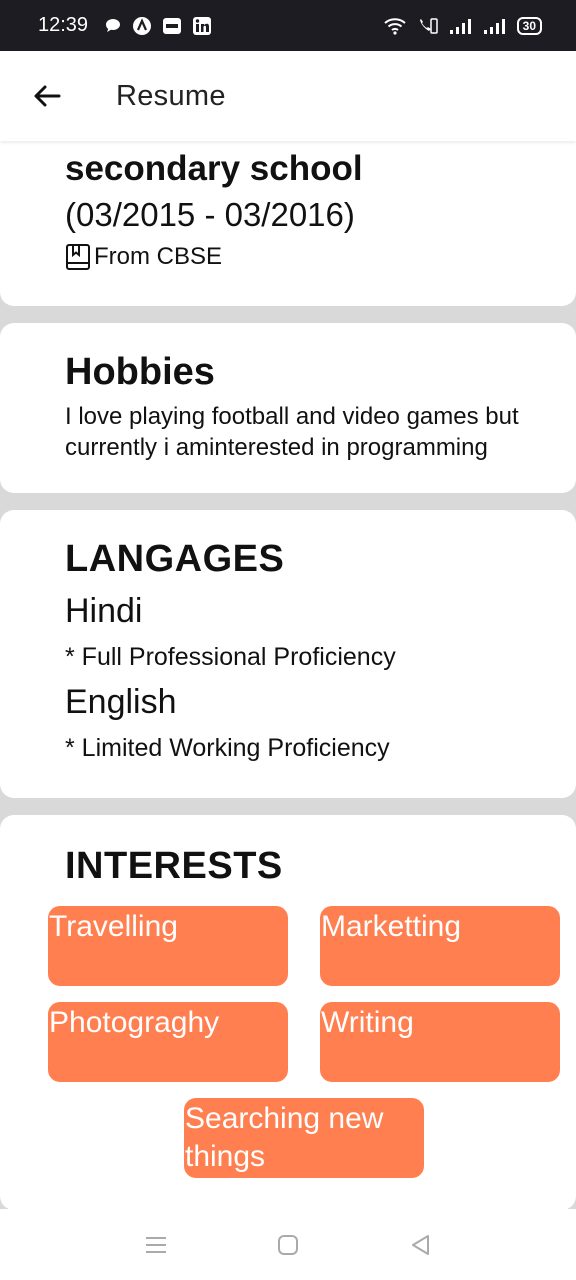  Describe the element at coordinates (440, 1042) in the screenshot. I see `interest-chip: Writing` at that location.